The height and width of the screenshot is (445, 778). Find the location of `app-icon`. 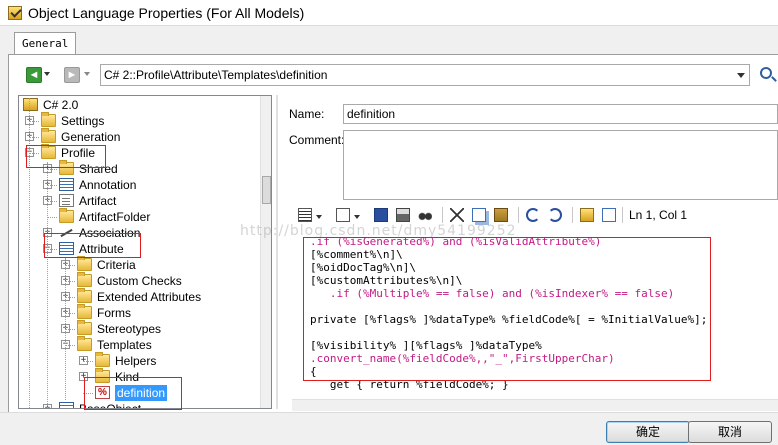

app-icon is located at coordinates (15, 12).